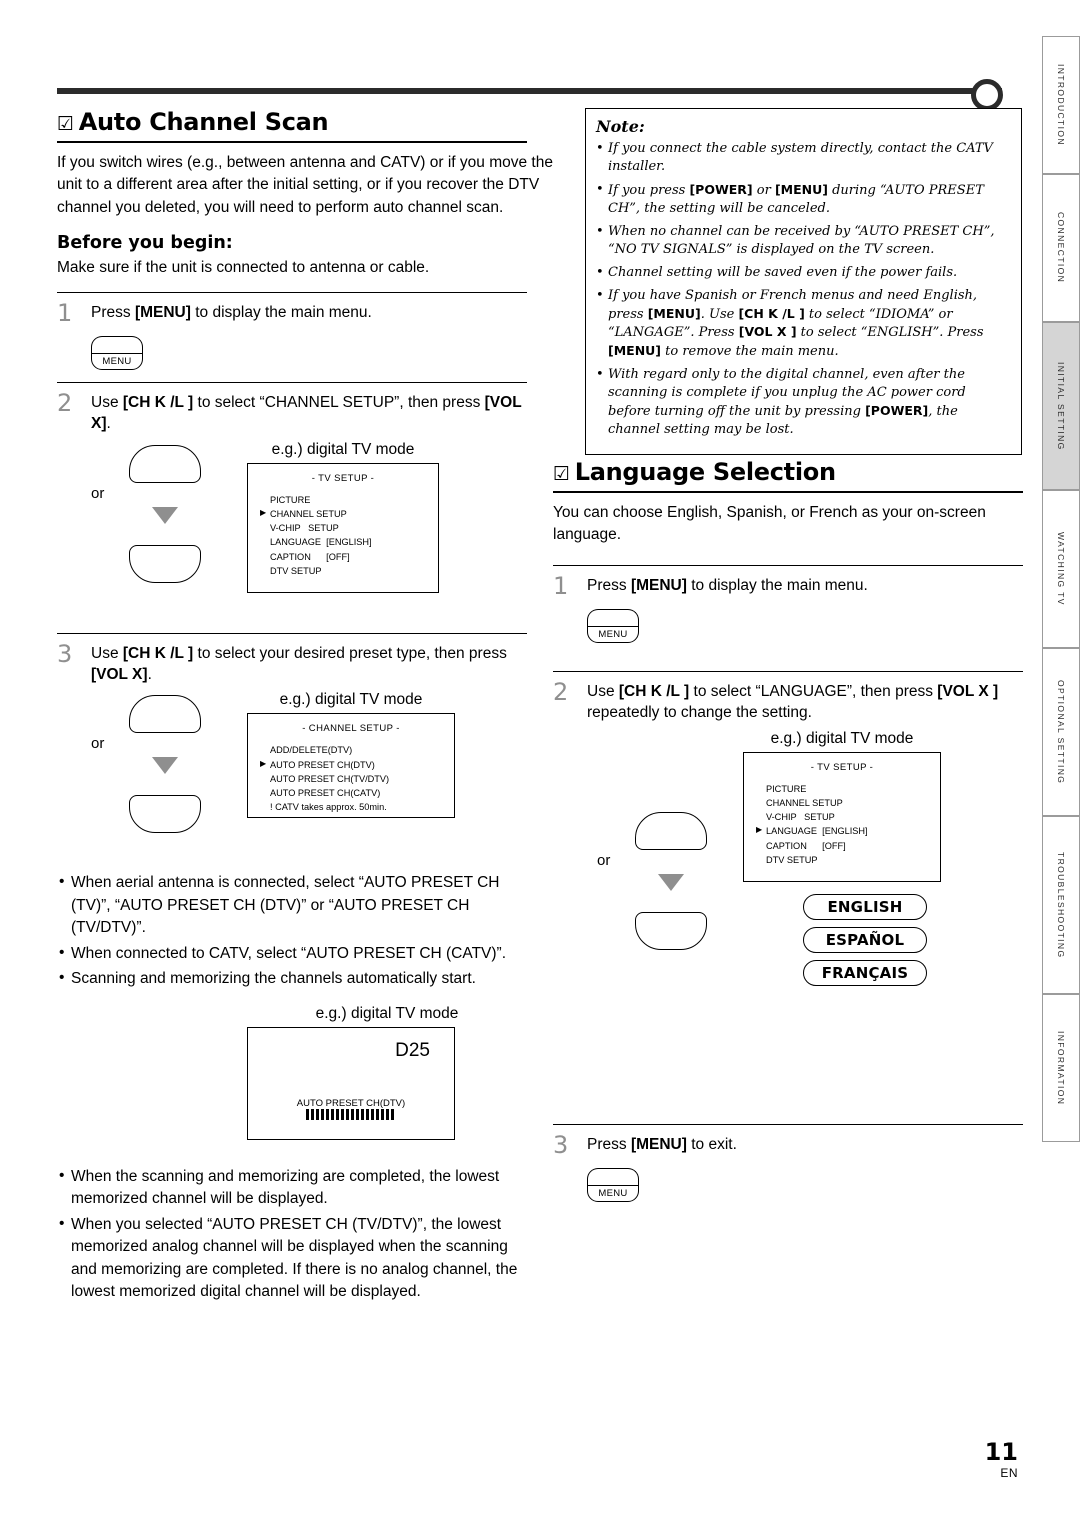 This screenshot has height=1526, width=1080. I want to click on scan-progress-bar, so click(351, 1116).